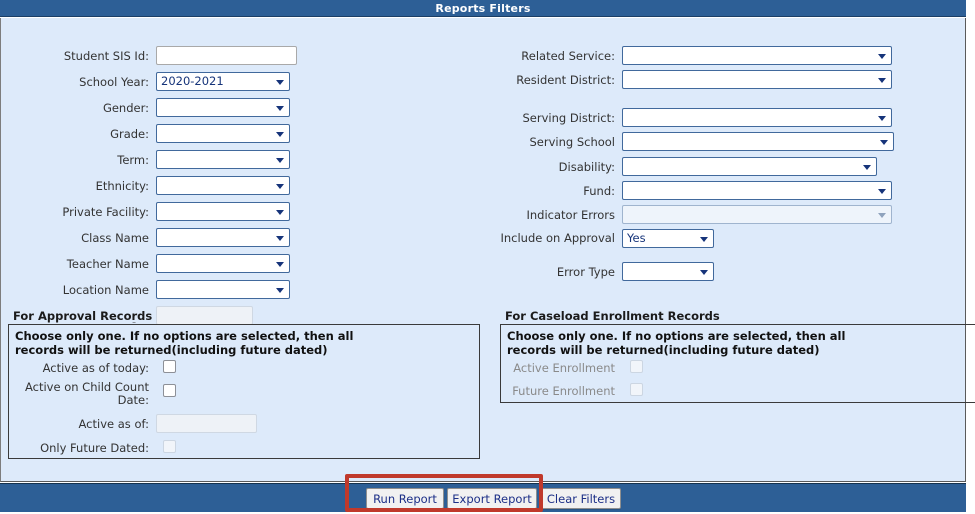 The height and width of the screenshot is (514, 975). What do you see at coordinates (636, 389) in the screenshot?
I see `checkbox-future-enrollment` at bounding box center [636, 389].